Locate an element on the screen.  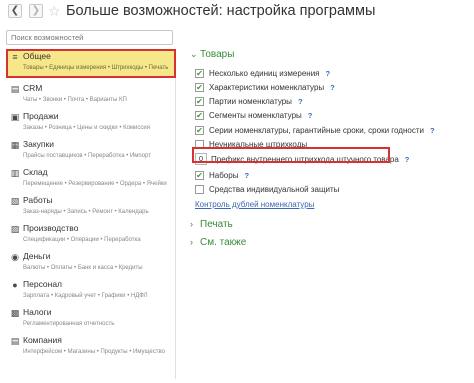
group-print-header: › Печать is located at coordinates (211, 224).